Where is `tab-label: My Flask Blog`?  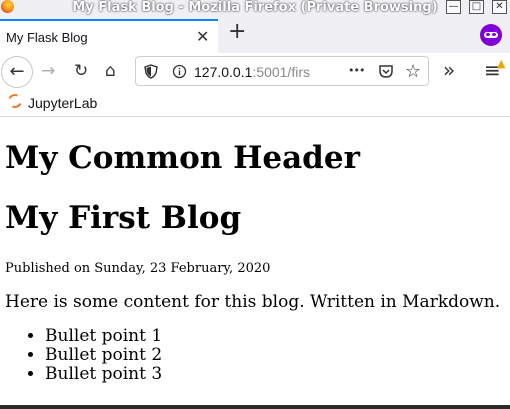
tab-label: My Flask Blog is located at coordinates (47, 37).